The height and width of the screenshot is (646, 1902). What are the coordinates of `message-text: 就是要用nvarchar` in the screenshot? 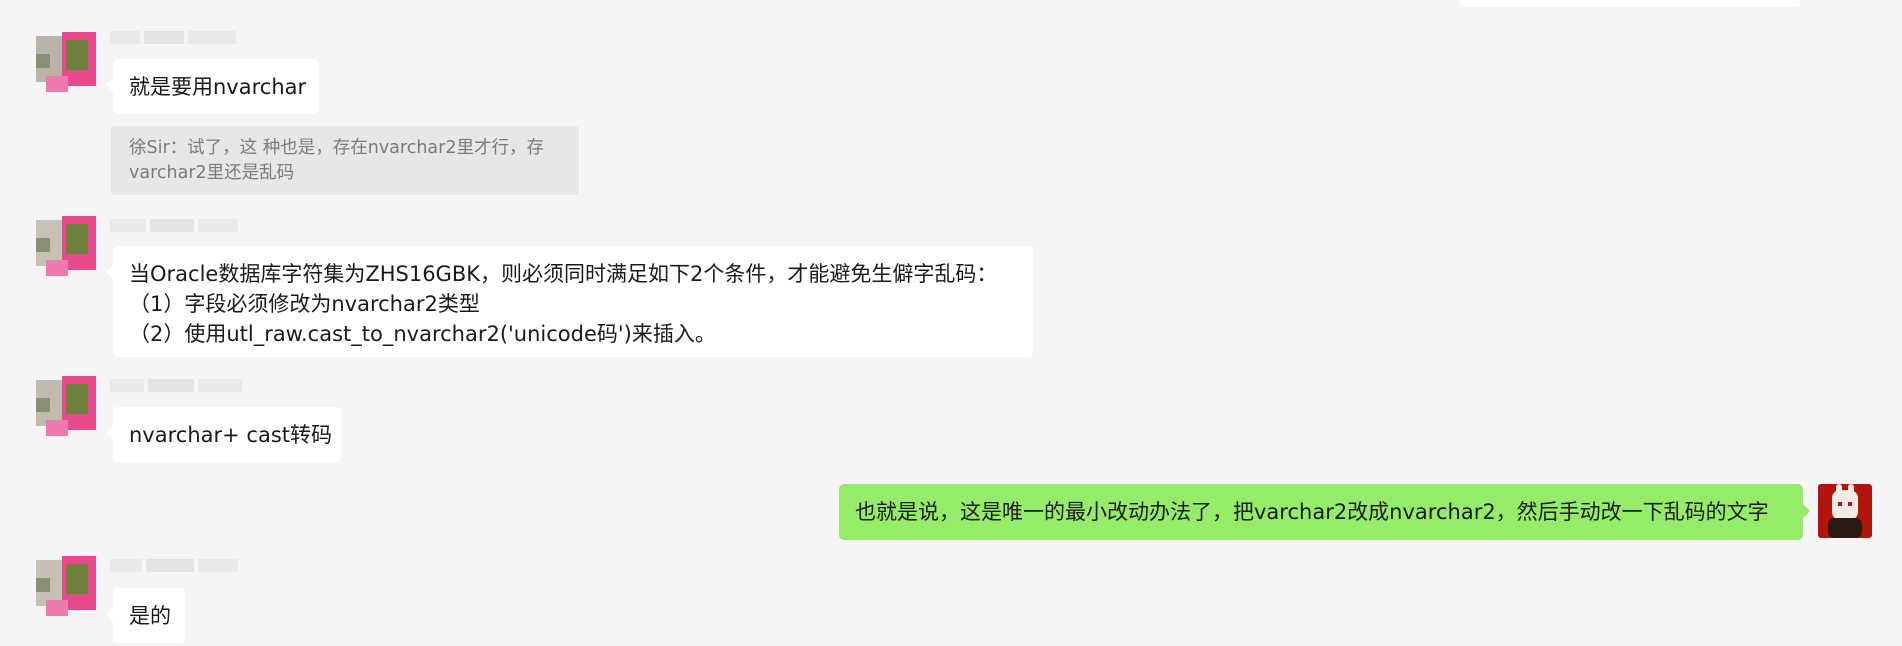 It's located at (218, 87).